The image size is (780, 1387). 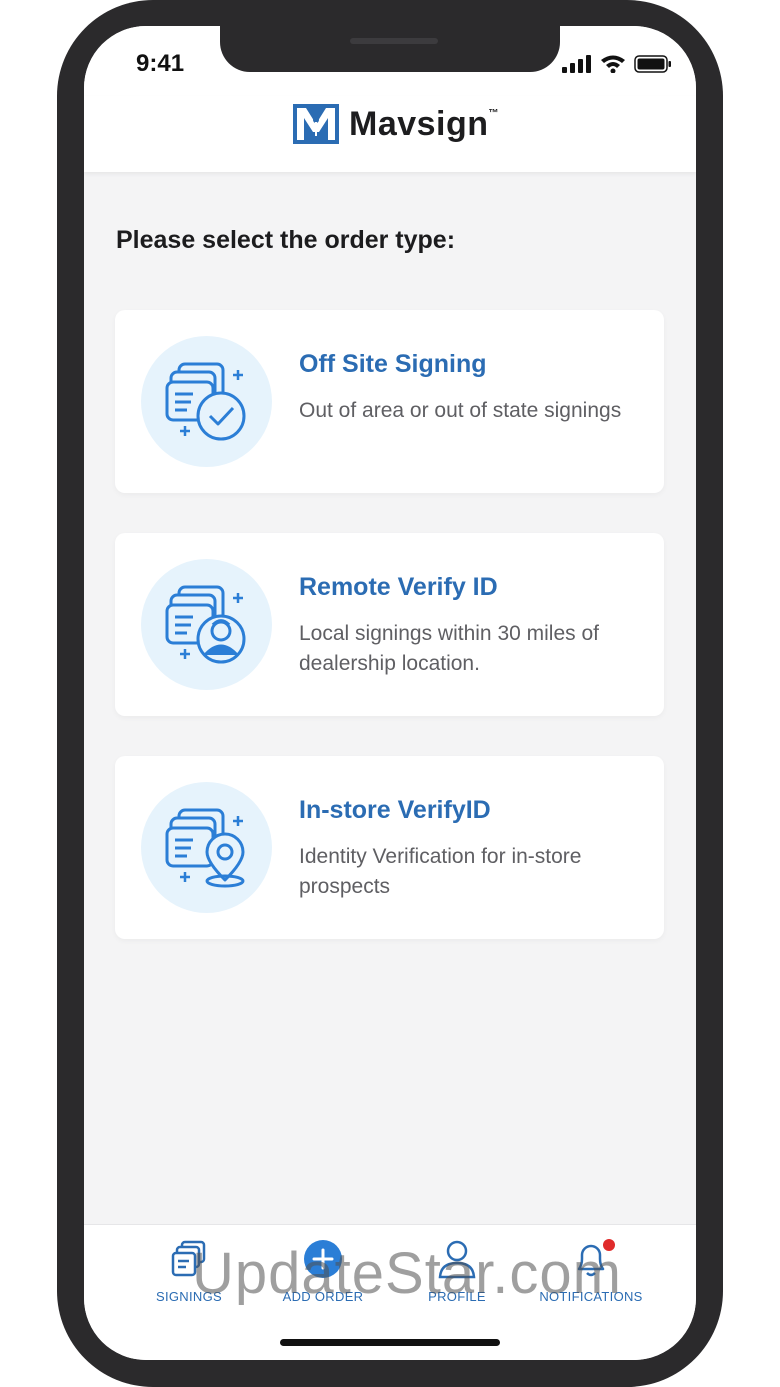 What do you see at coordinates (591, 1296) in the screenshot?
I see `tab-label: NOTIFICATIONS` at bounding box center [591, 1296].